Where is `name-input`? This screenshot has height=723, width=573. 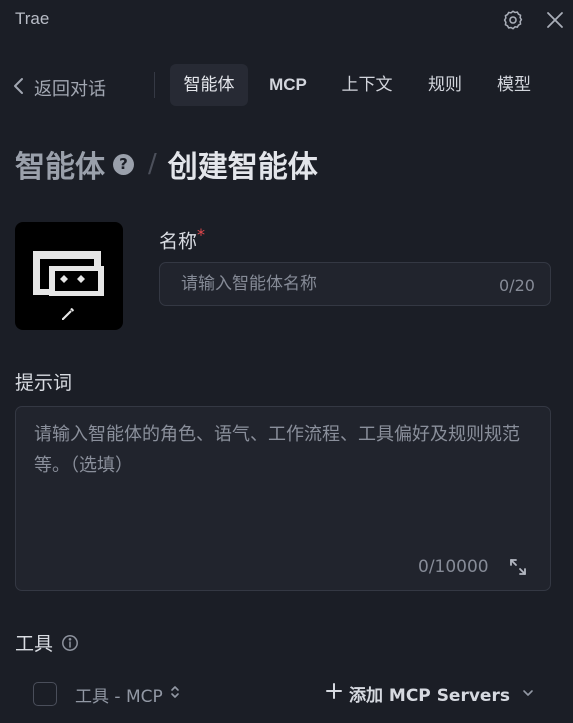
name-input is located at coordinates (320, 284).